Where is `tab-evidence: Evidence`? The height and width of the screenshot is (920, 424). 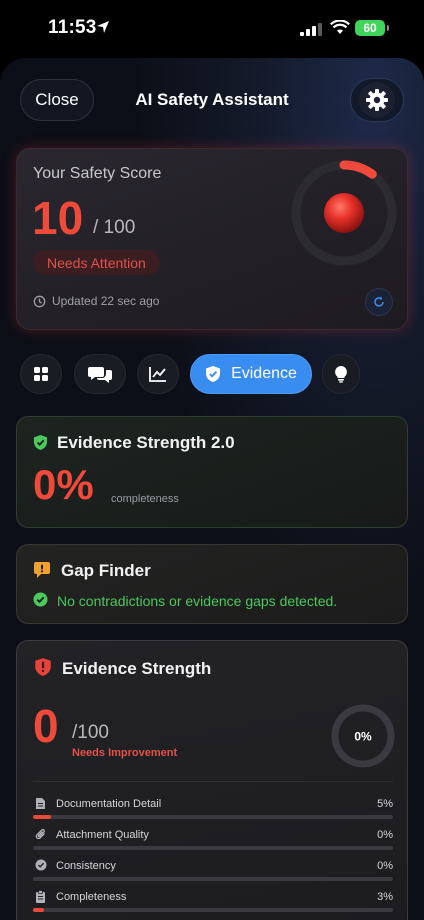 tab-evidence: Evidence is located at coordinates (251, 374).